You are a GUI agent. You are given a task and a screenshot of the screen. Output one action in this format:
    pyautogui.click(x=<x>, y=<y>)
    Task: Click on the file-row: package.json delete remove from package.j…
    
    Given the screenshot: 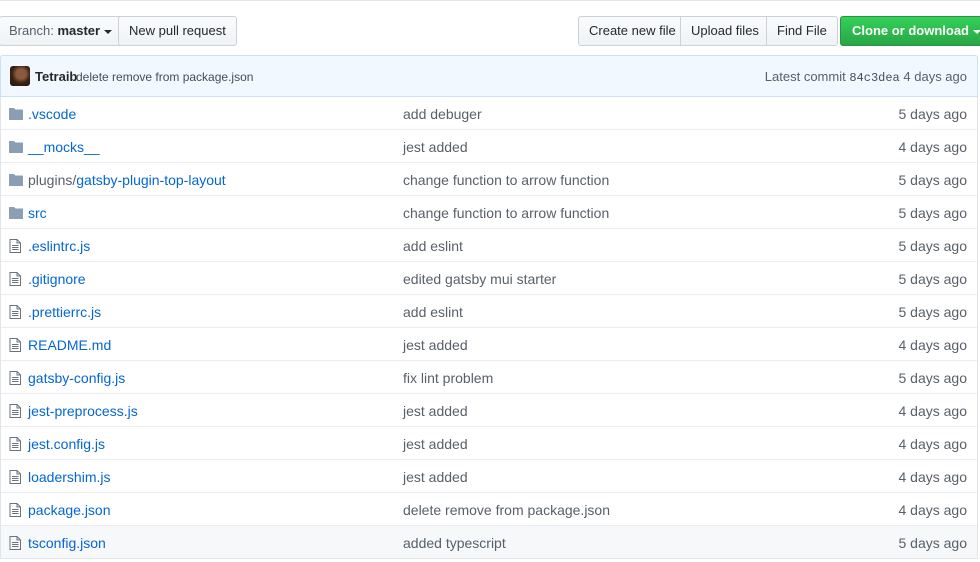 What is the action you would take?
    pyautogui.click(x=489, y=509)
    